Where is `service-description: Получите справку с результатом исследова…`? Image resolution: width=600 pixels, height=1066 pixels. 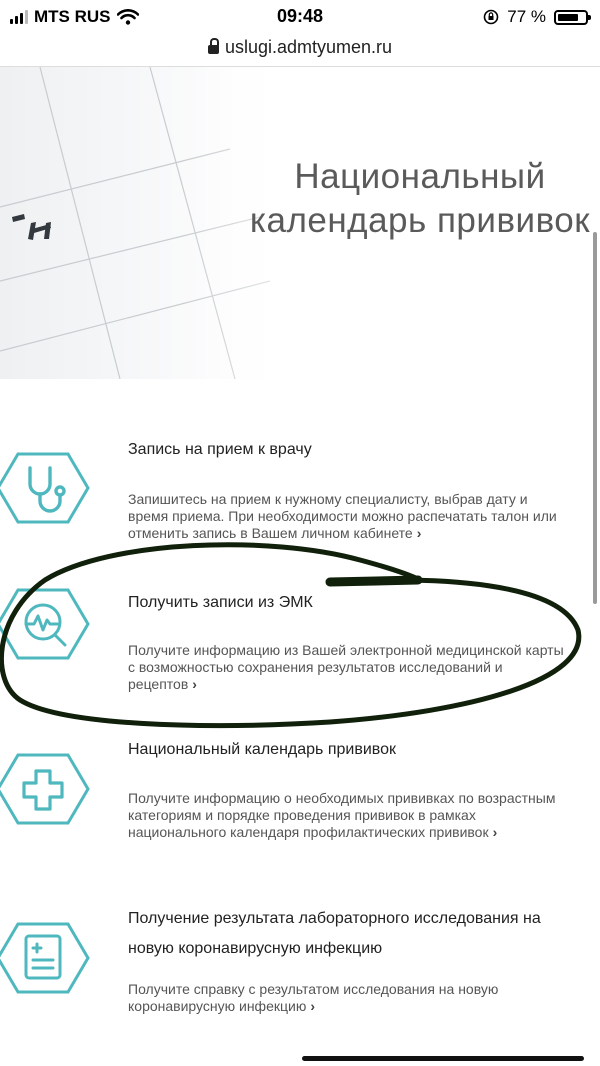
service-description: Получите справку с результатом исследова… is located at coordinates (348, 998).